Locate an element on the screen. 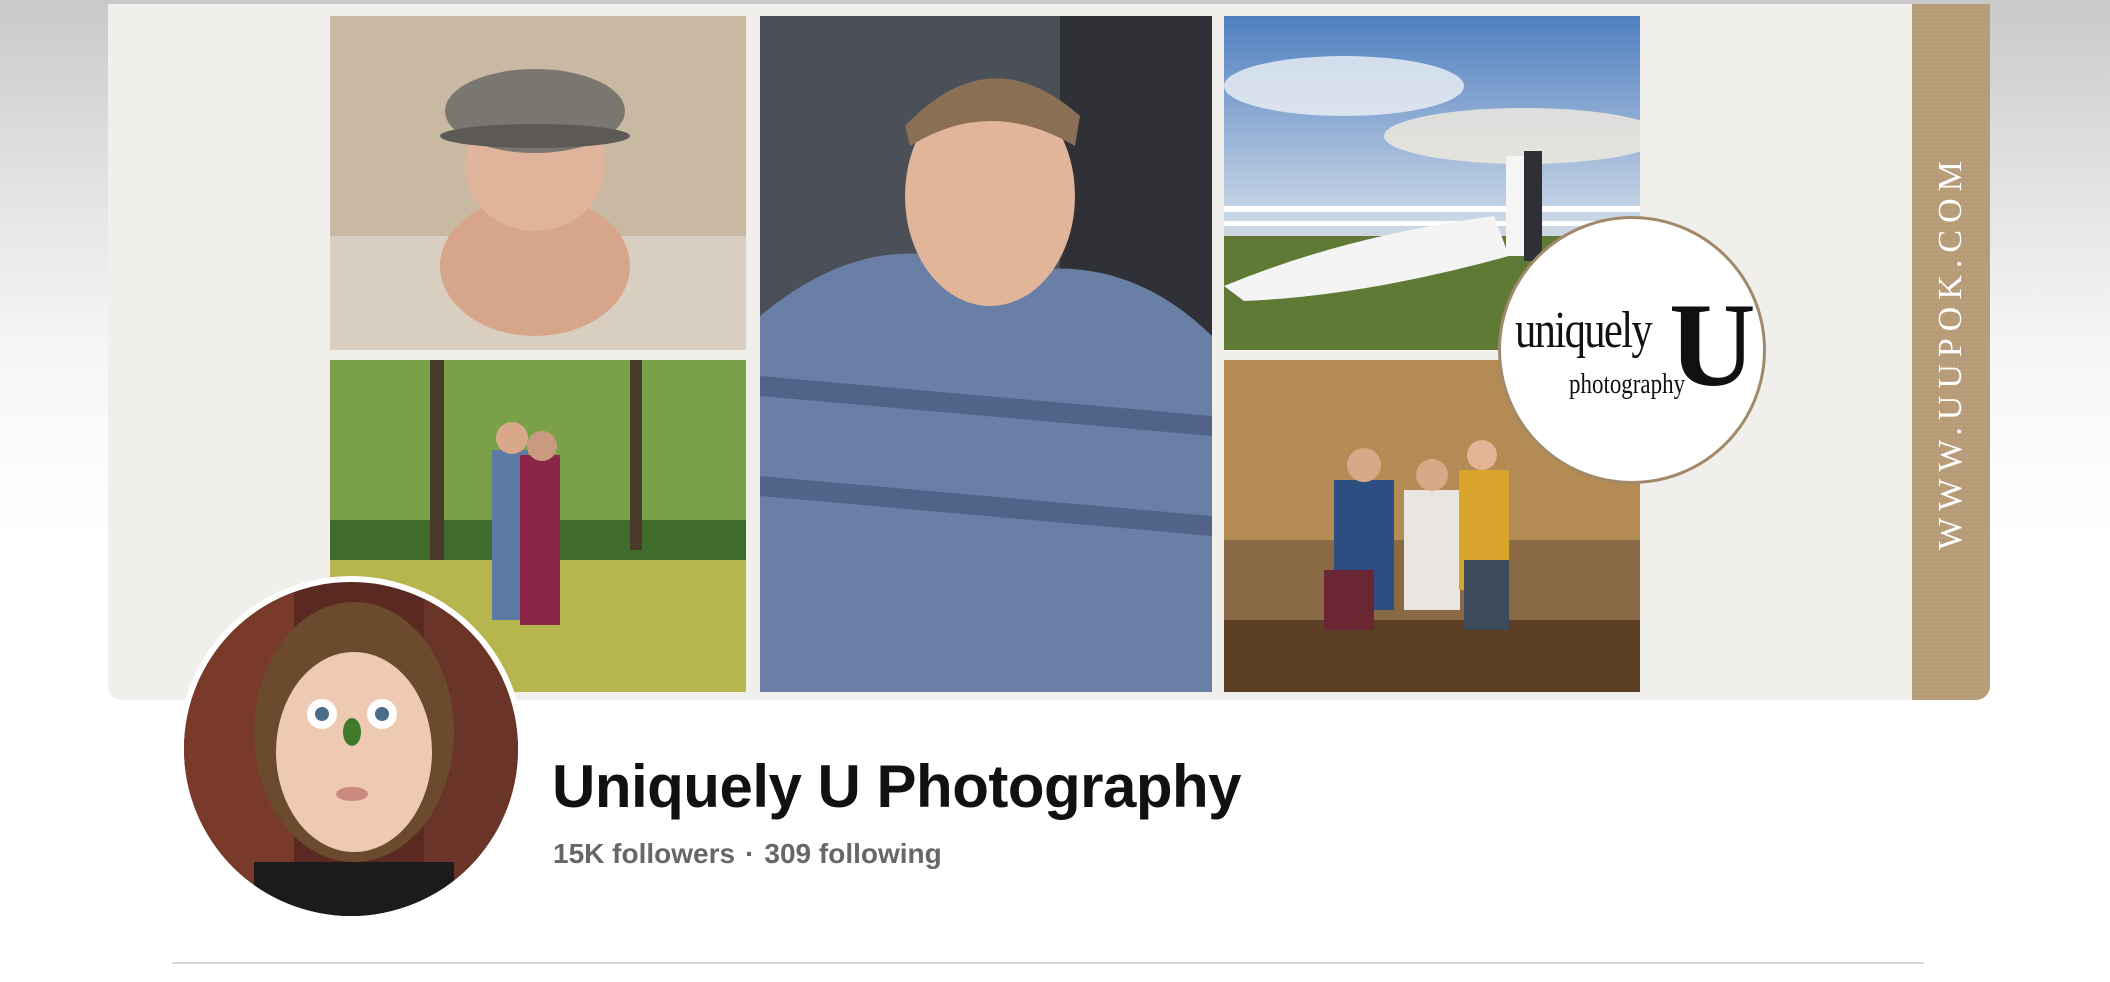  profile-avatar is located at coordinates (351, 749).